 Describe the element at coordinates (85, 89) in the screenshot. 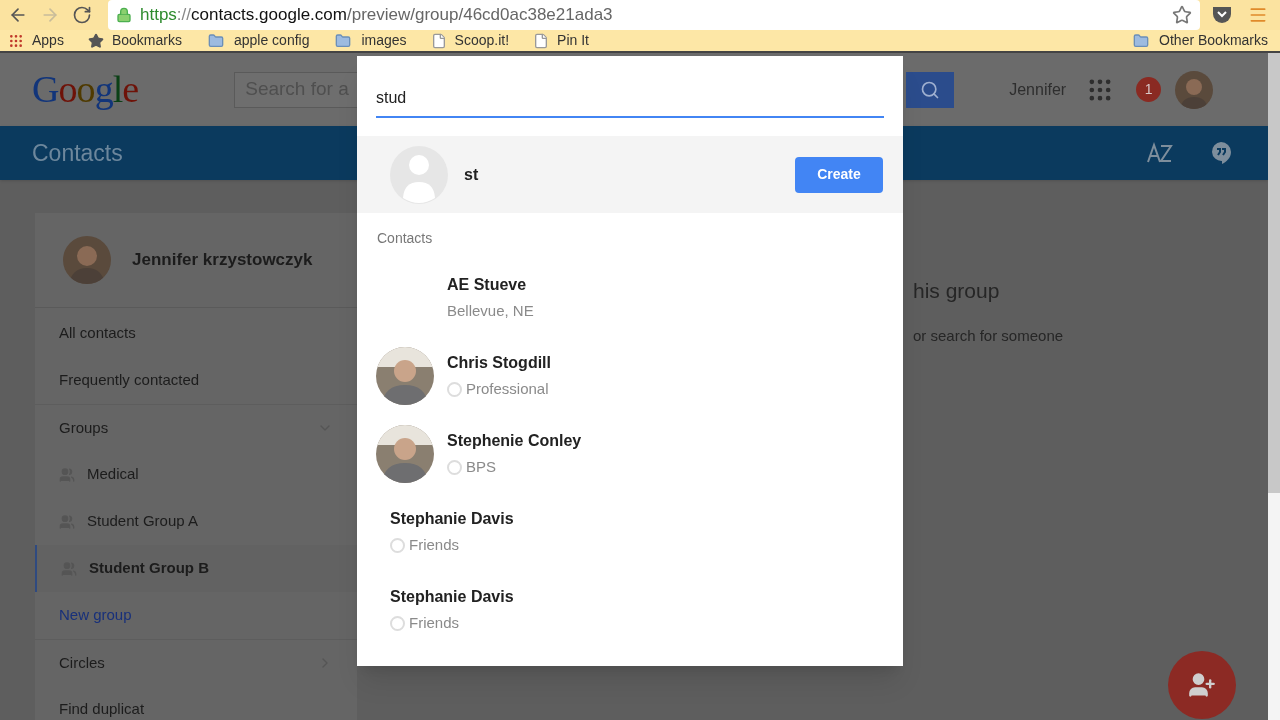

I see `google-logo: Google` at that location.